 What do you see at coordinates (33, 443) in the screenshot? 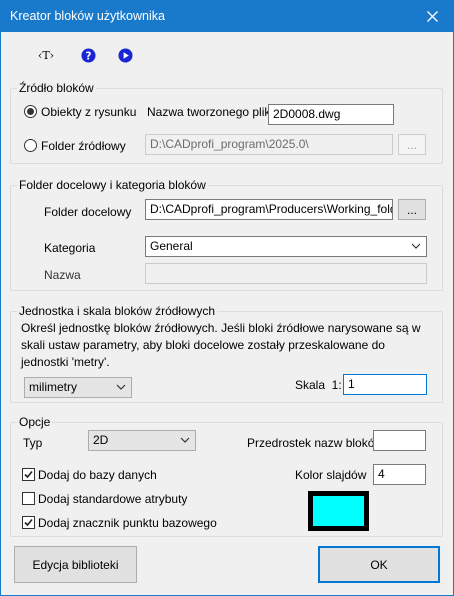
I see `type-label: Typ` at bounding box center [33, 443].